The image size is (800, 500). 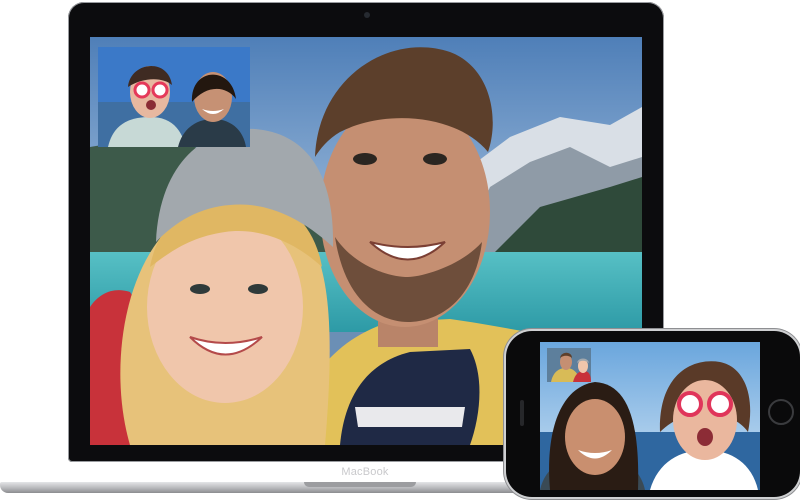 What do you see at coordinates (650, 416) in the screenshot?
I see `iphone-screen` at bounding box center [650, 416].